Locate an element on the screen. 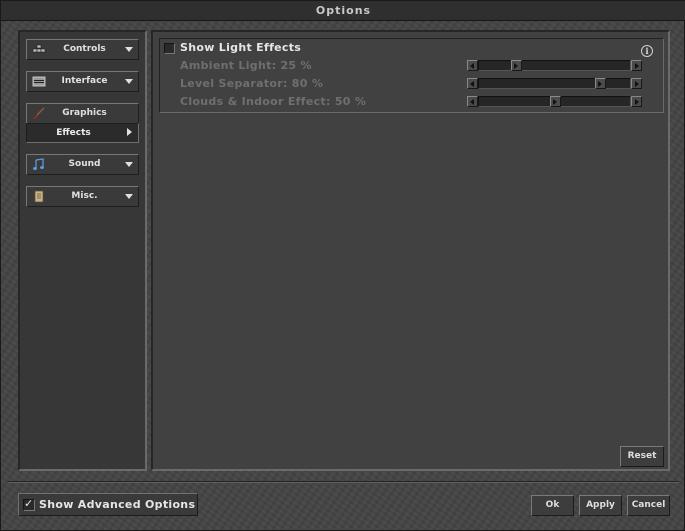 The image size is (685, 531). checkmark-icon: ✓ is located at coordinates (29, 503).